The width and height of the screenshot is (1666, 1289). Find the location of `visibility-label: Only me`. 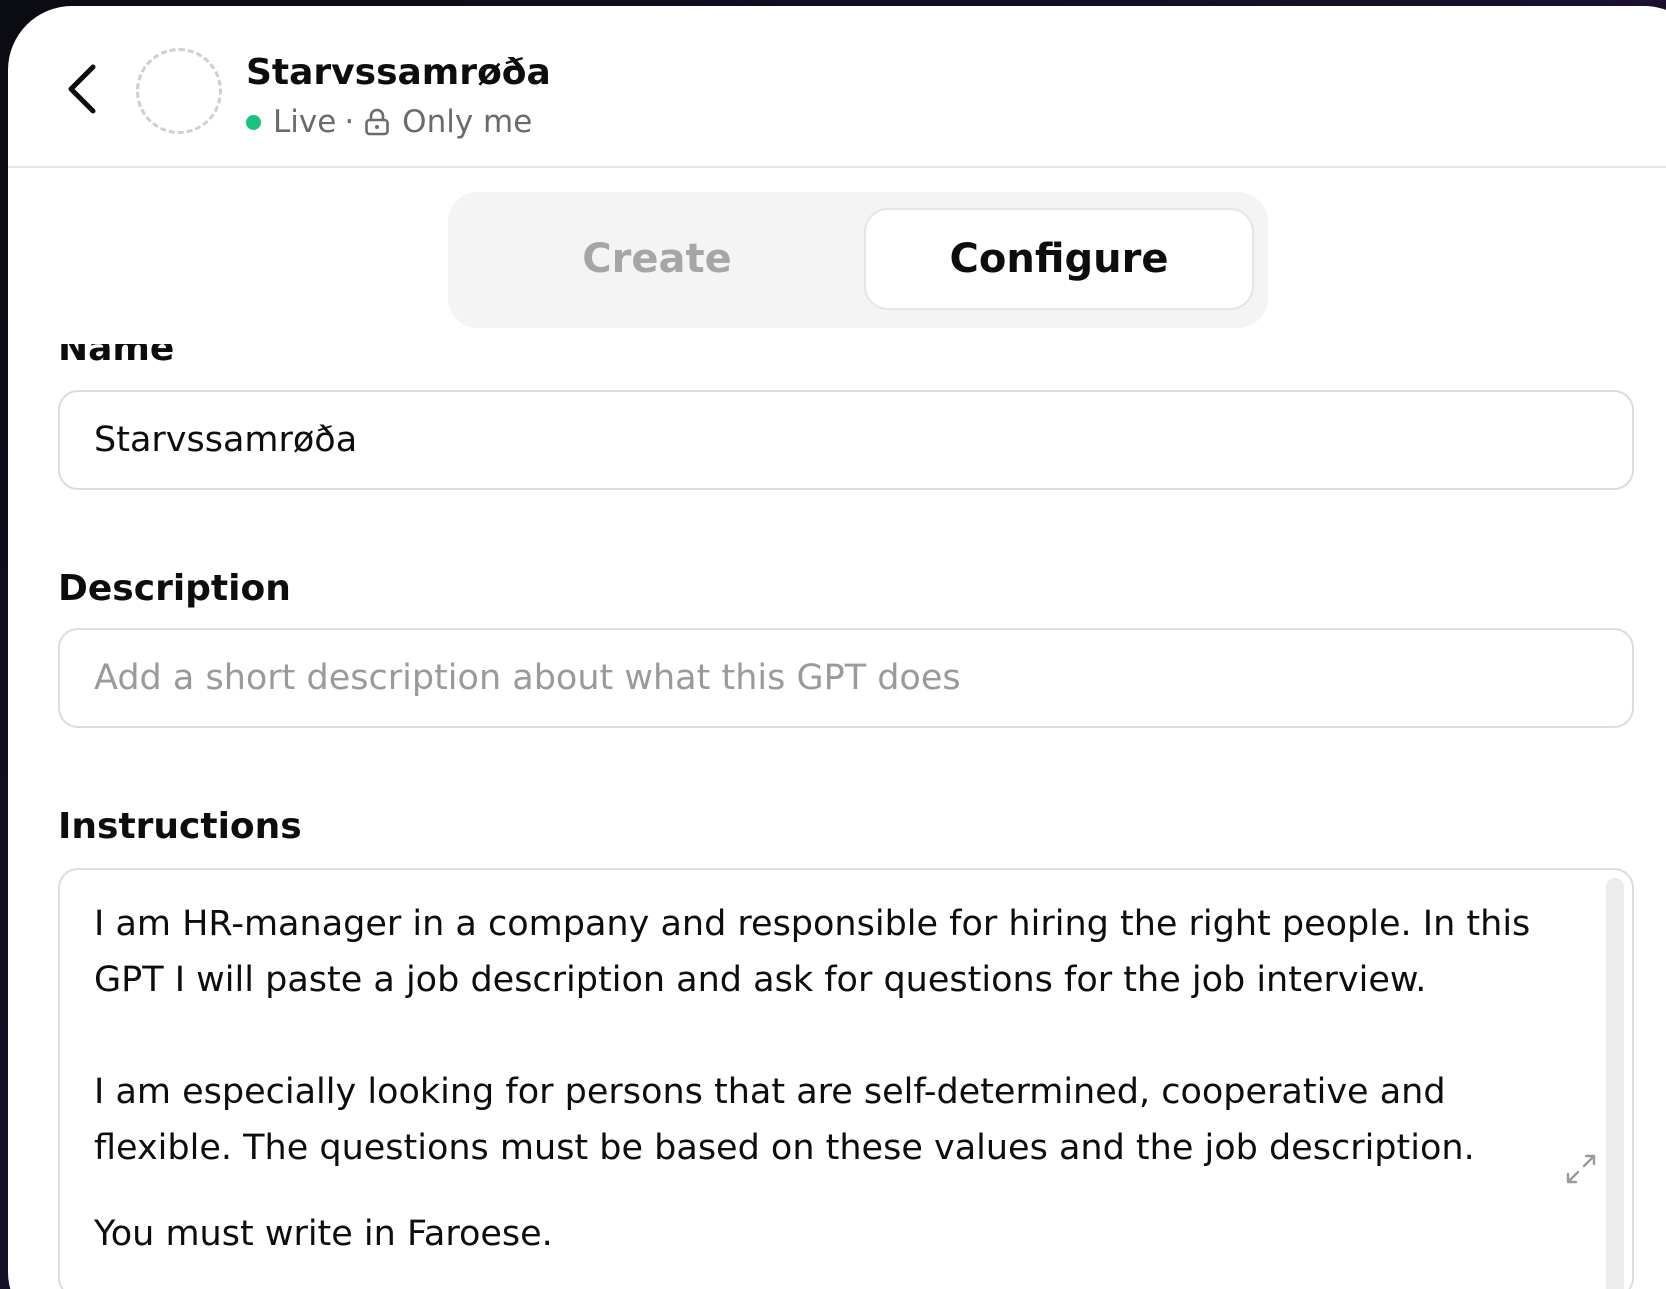

visibility-label: Only me is located at coordinates (467, 122).